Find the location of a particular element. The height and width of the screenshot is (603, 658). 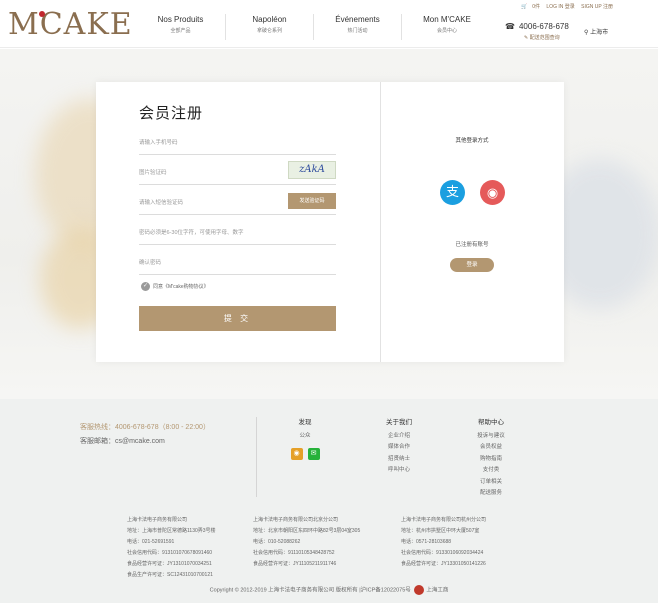

email-value: cs@mcake.com is located at coordinates (140, 441).